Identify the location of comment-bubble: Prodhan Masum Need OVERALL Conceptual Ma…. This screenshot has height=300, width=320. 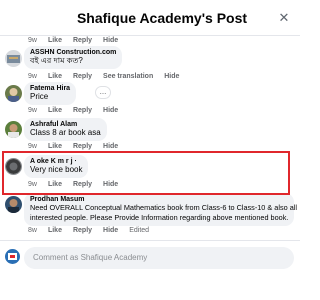
(160, 209).